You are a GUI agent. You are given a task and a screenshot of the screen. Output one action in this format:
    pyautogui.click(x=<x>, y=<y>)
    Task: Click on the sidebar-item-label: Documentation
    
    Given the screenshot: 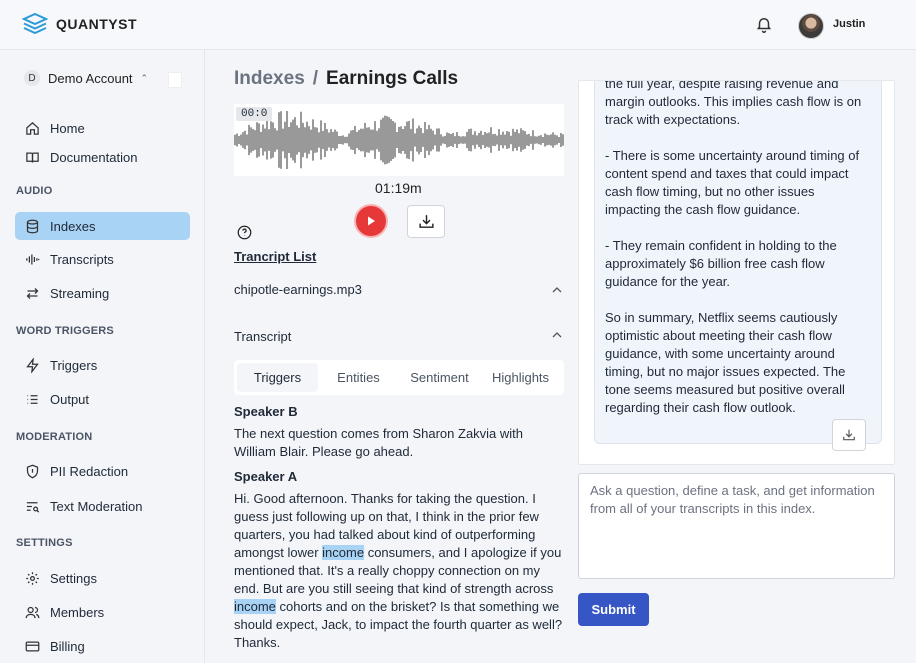 What is the action you would take?
    pyautogui.click(x=94, y=157)
    